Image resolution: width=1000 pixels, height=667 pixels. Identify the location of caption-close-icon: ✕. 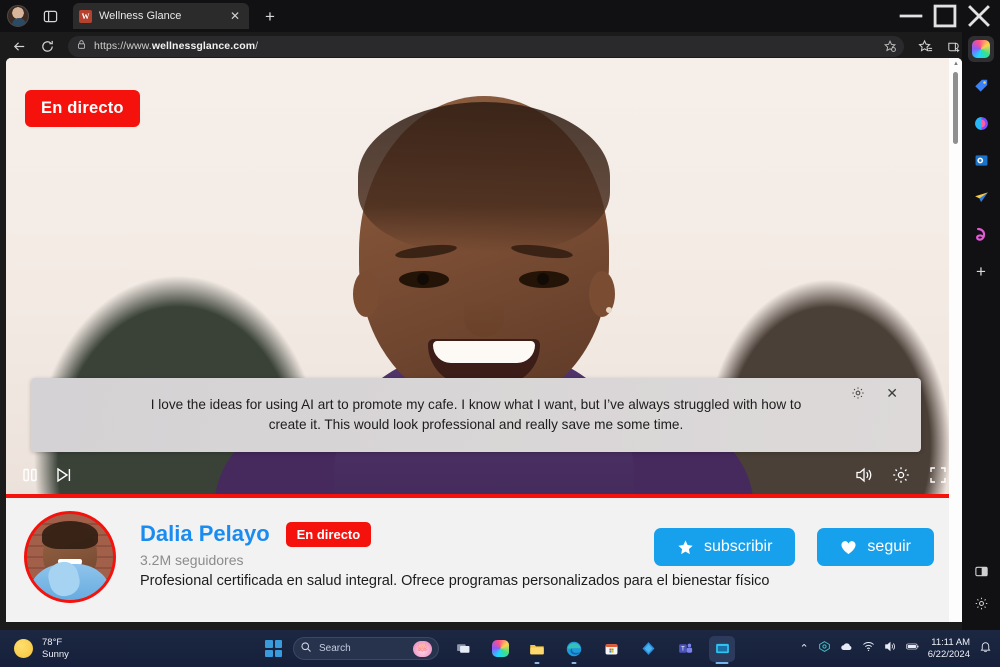
(892, 393).